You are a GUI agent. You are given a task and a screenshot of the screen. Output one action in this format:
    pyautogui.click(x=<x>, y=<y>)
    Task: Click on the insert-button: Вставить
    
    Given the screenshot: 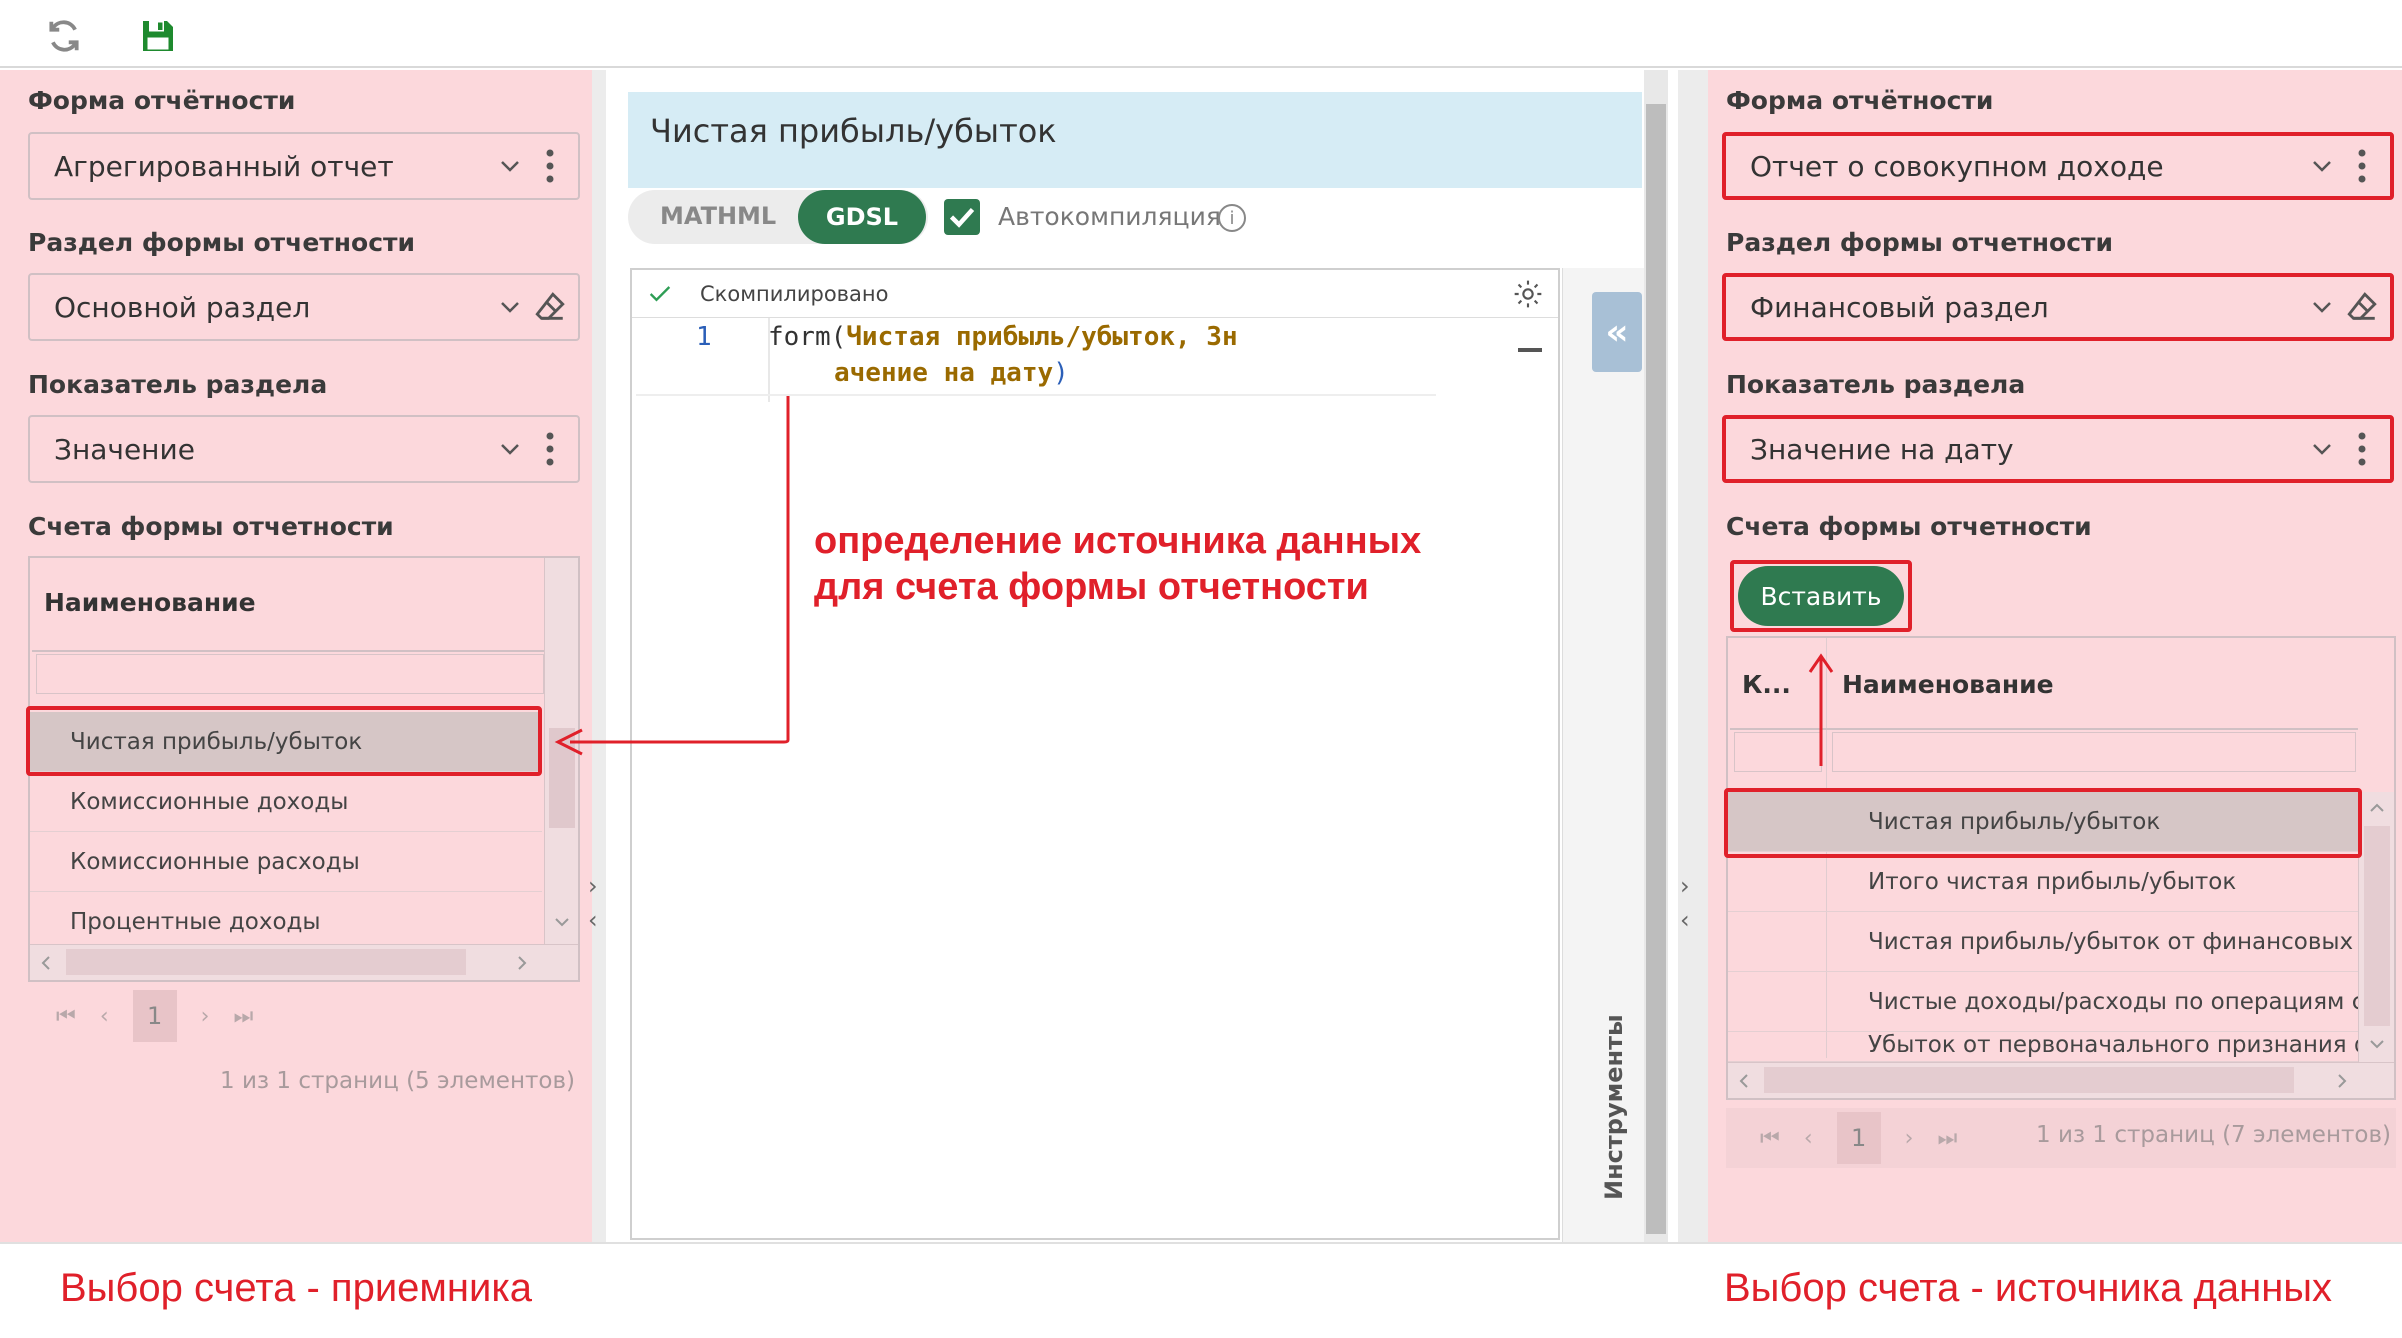 What is the action you would take?
    pyautogui.click(x=1821, y=596)
    